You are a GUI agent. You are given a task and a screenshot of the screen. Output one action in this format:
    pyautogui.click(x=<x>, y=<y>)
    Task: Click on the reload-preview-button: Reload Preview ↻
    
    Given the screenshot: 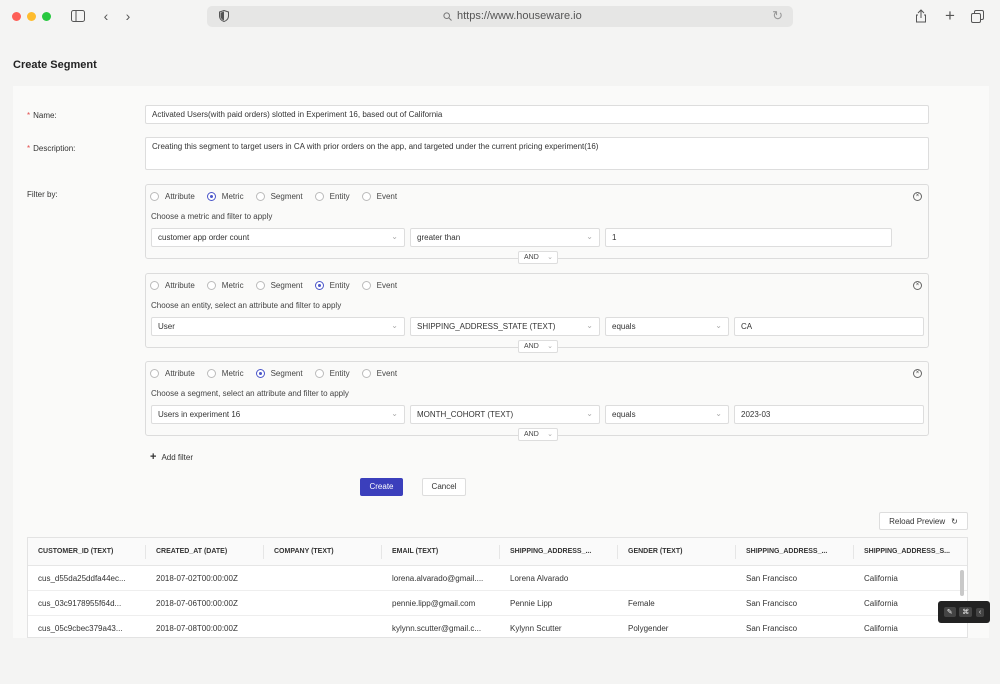 What is the action you would take?
    pyautogui.click(x=923, y=521)
    